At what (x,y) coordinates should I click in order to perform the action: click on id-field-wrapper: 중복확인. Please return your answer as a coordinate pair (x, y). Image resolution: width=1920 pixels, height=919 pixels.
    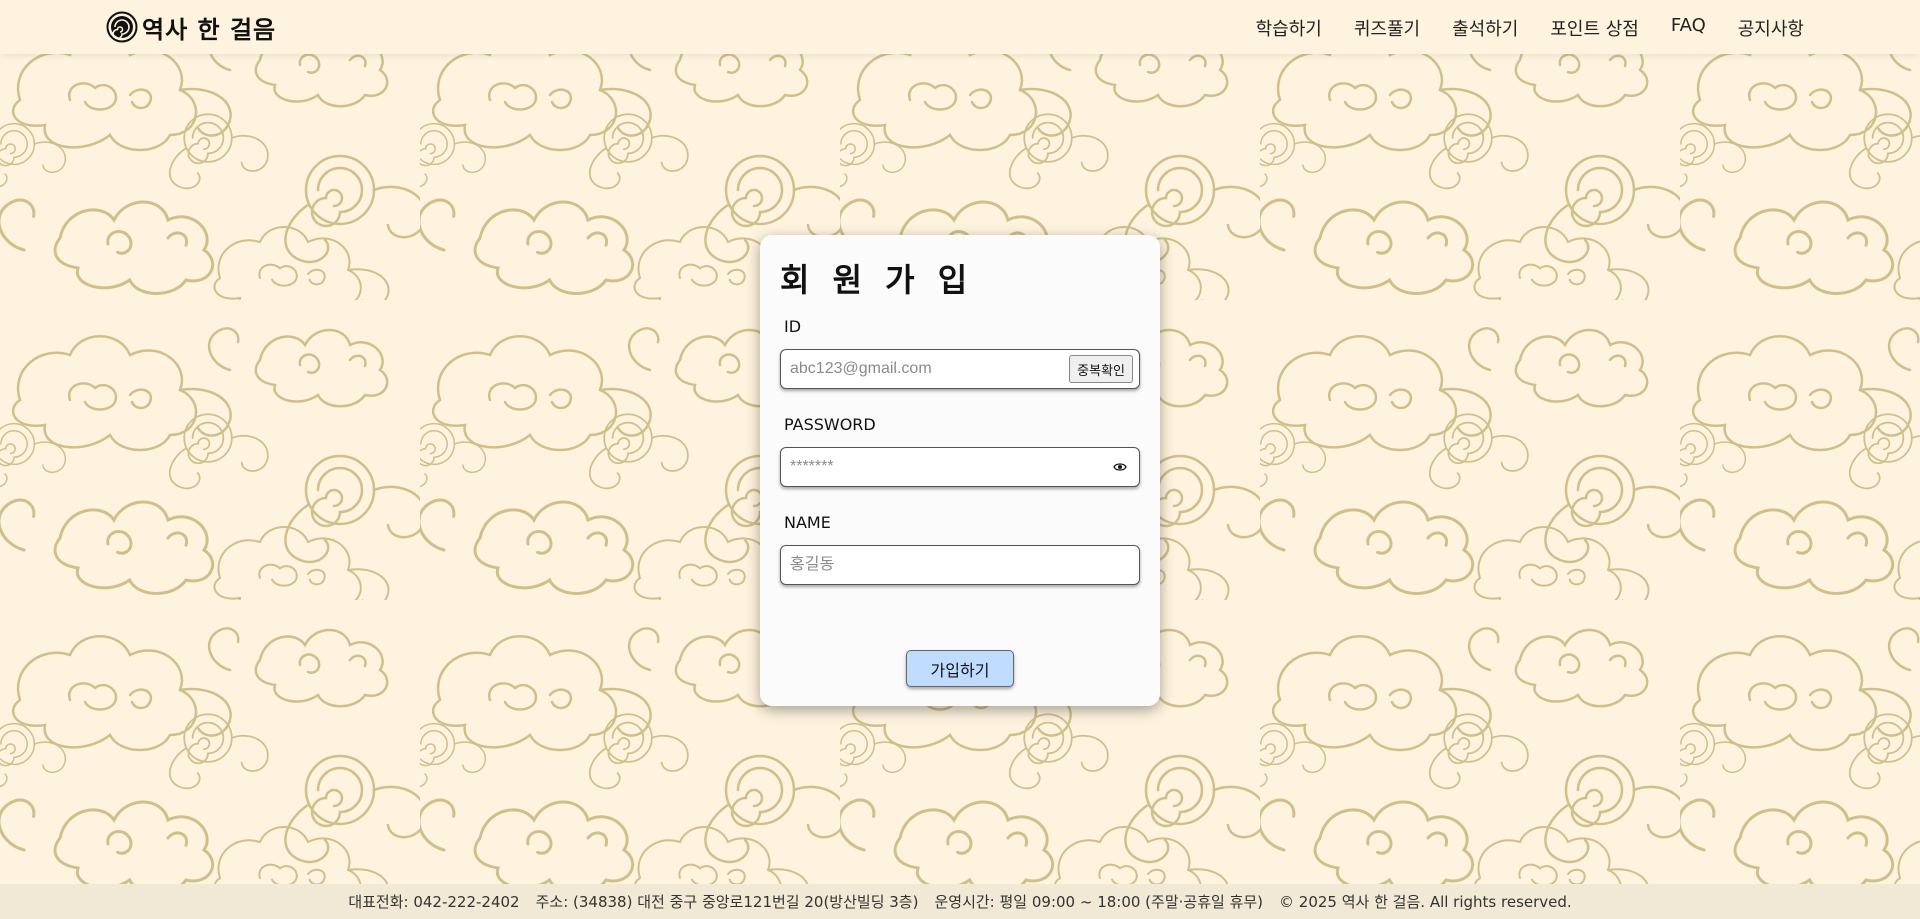
    Looking at the image, I should click on (960, 369).